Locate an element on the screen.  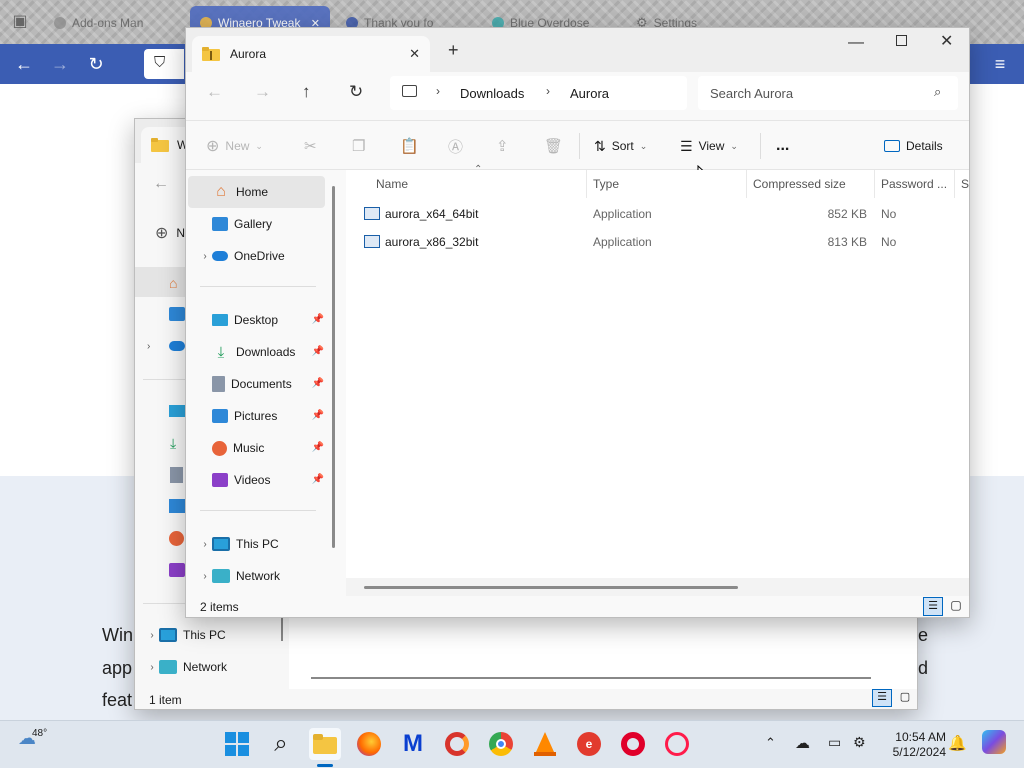
opera-gx-icon is located at coordinates (677, 744).